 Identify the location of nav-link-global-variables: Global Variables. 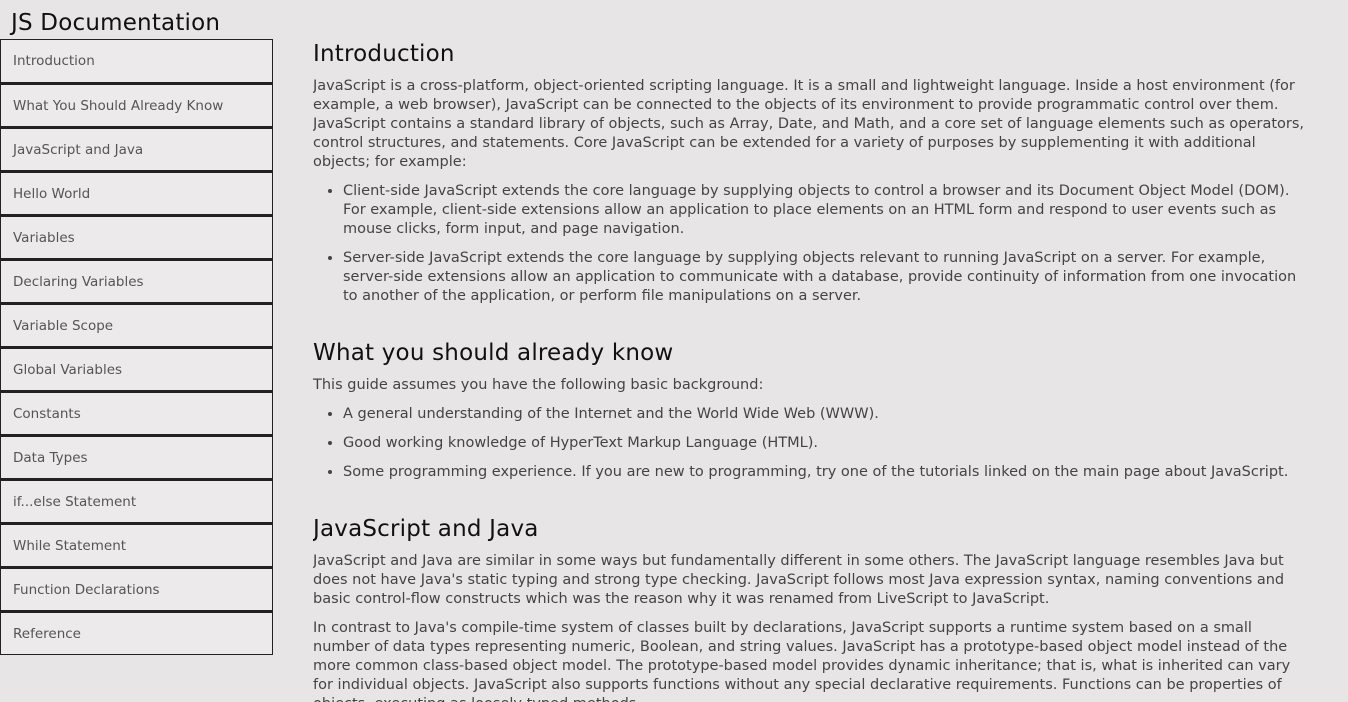
(136, 369).